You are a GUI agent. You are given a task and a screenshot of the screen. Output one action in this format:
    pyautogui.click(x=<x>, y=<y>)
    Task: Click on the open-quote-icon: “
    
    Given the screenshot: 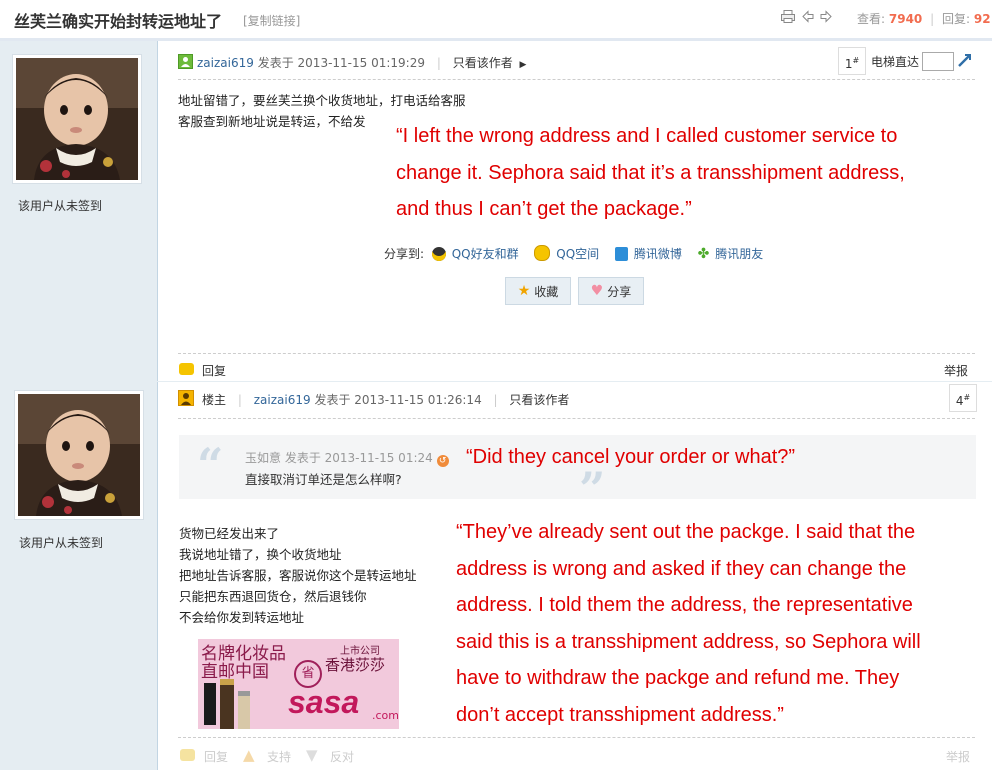 What is the action you would take?
    pyautogui.click(x=210, y=465)
    